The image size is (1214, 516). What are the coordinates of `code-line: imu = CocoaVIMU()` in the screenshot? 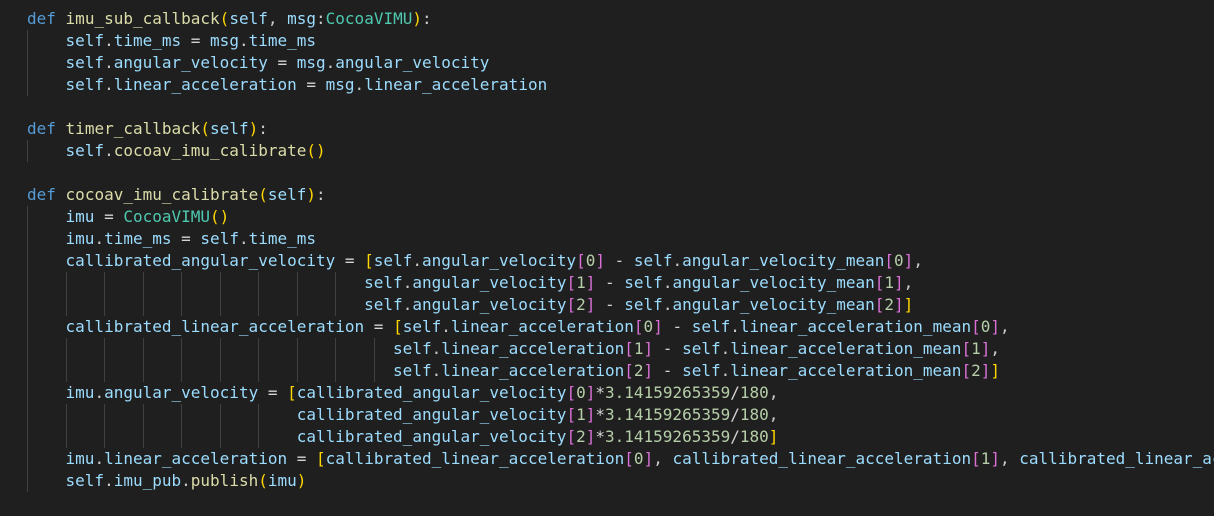 It's located at (620, 217).